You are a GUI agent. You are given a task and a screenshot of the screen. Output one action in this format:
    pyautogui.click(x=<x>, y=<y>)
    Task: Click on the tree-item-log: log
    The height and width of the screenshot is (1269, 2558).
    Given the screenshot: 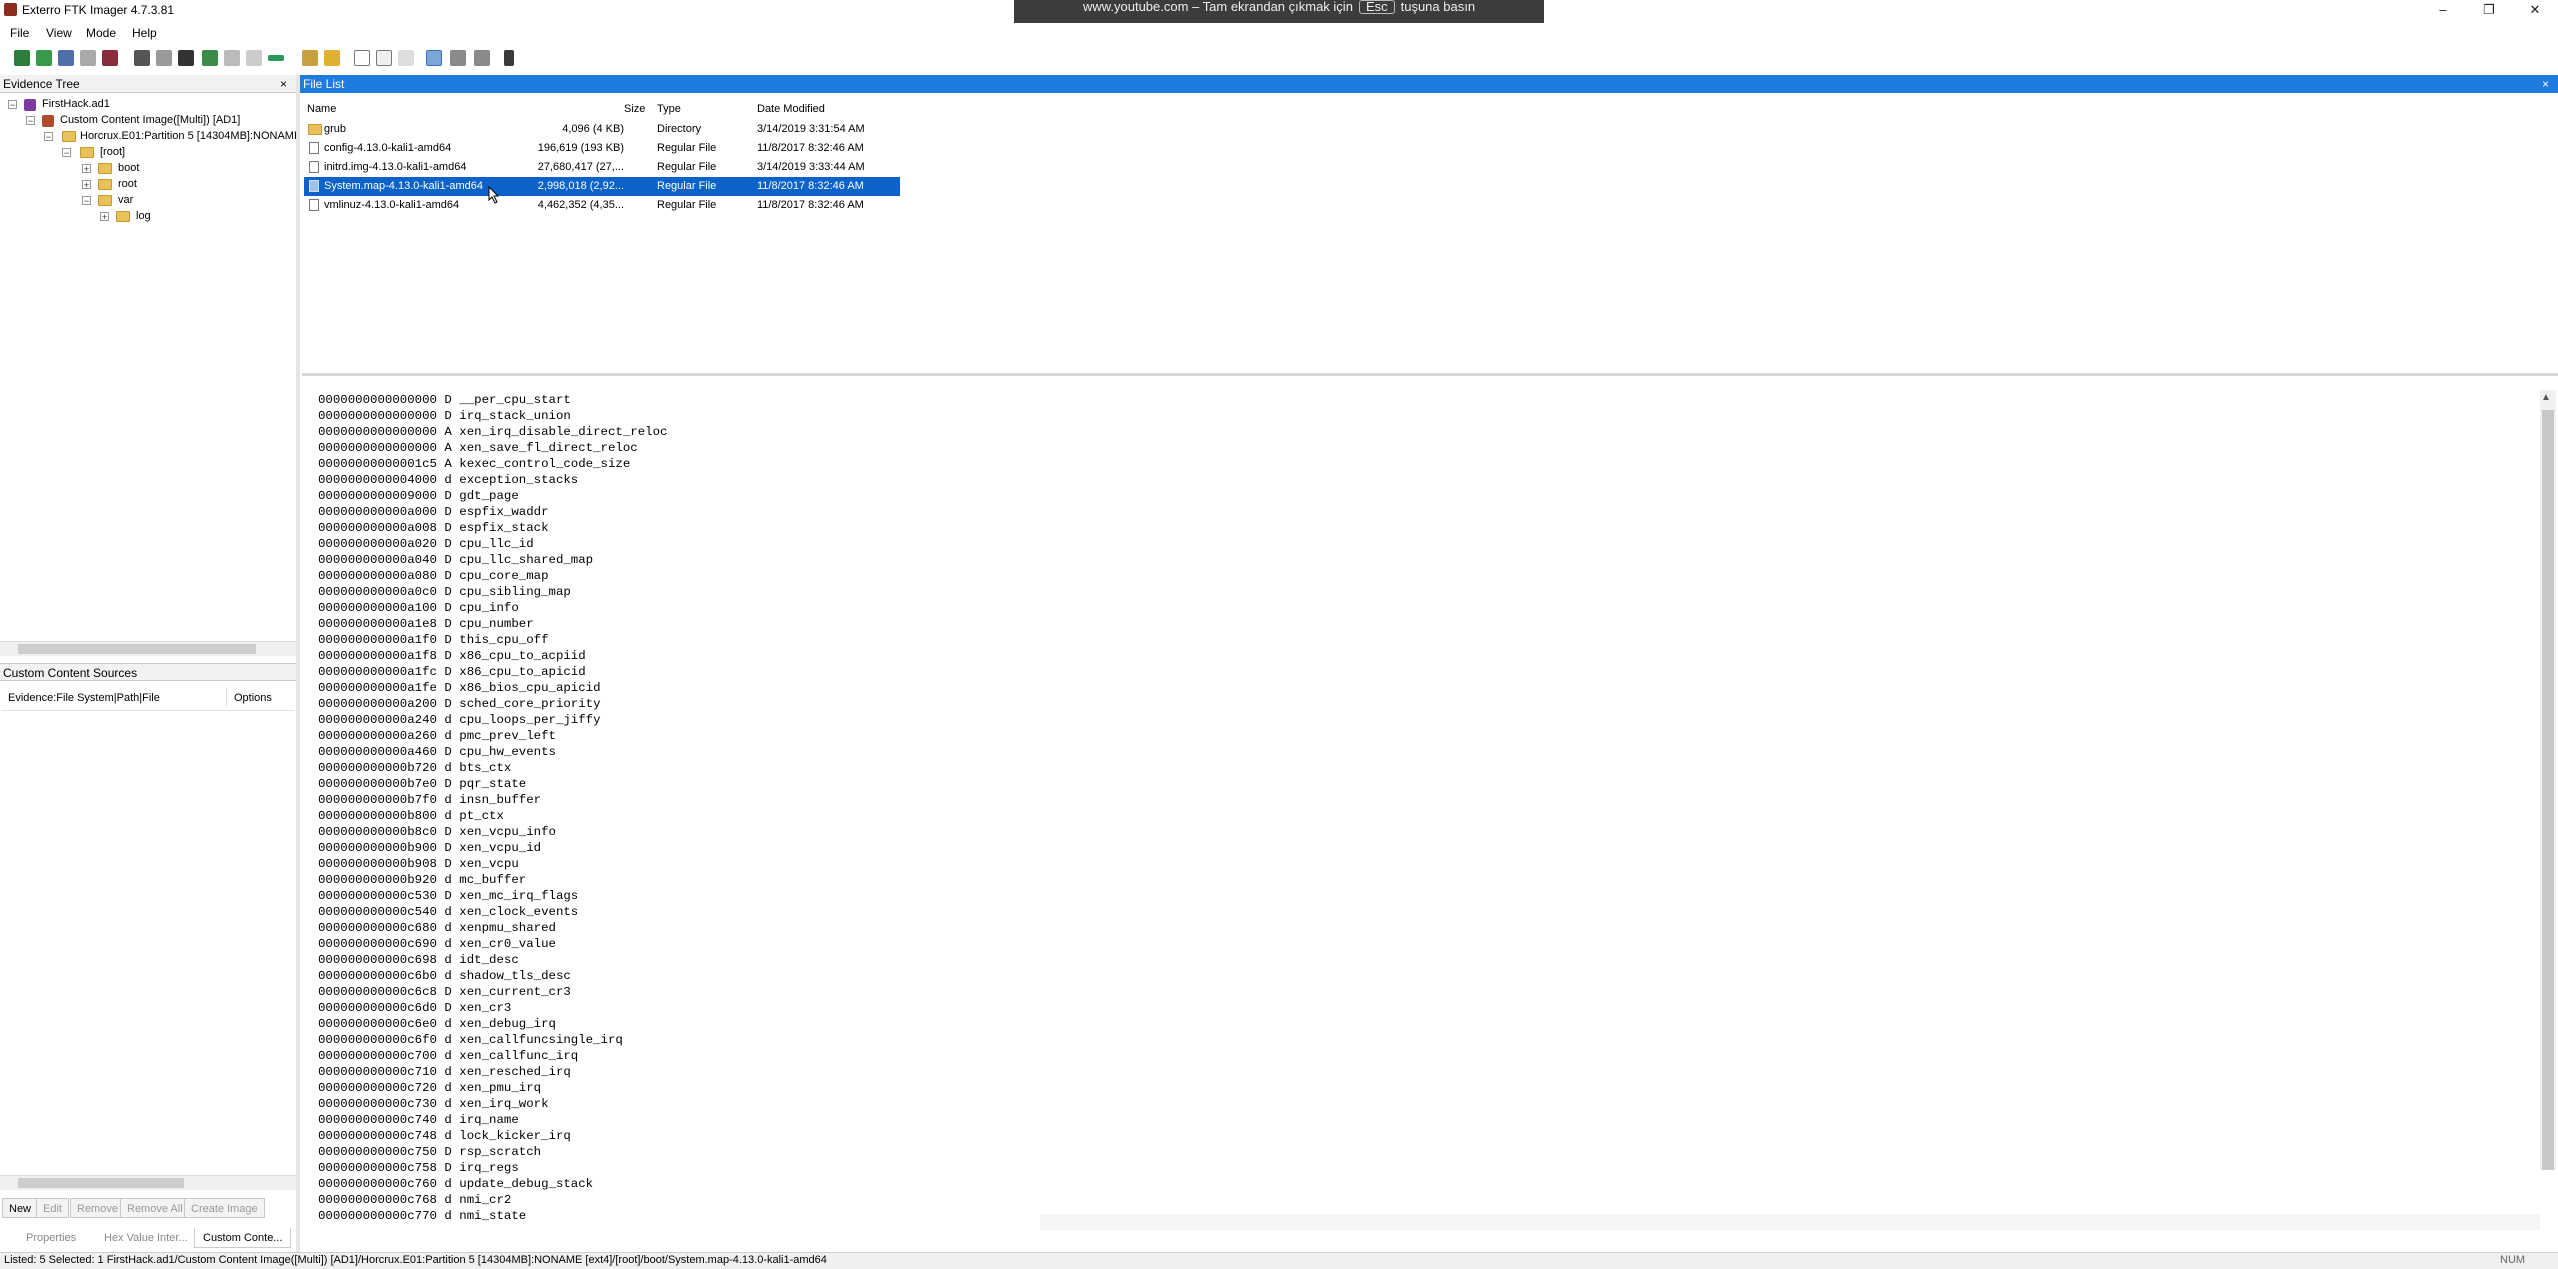 What is the action you would take?
    pyautogui.click(x=143, y=216)
    